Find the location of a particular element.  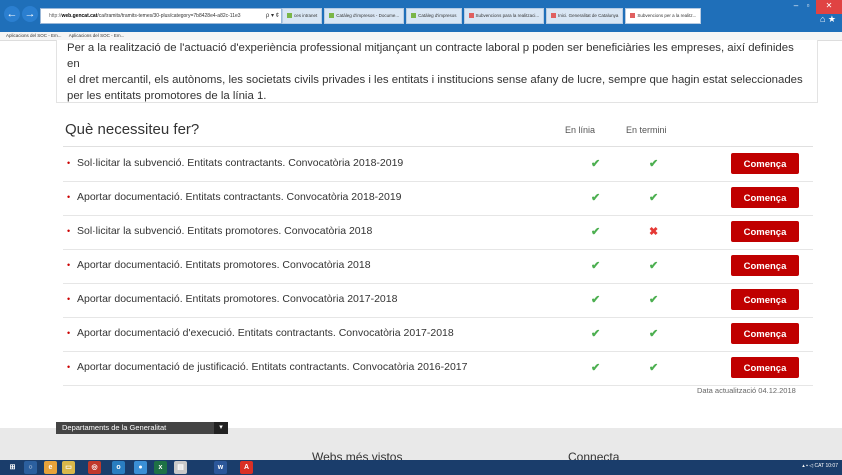

tab-label: ces intranet is located at coordinates (306, 15).